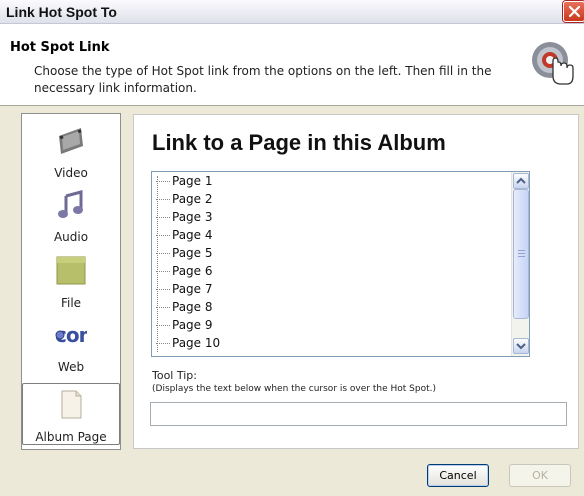 This screenshot has height=496, width=584. Describe the element at coordinates (292, 12) in the screenshot. I see `title-bar: Link Hot Spot To` at that location.